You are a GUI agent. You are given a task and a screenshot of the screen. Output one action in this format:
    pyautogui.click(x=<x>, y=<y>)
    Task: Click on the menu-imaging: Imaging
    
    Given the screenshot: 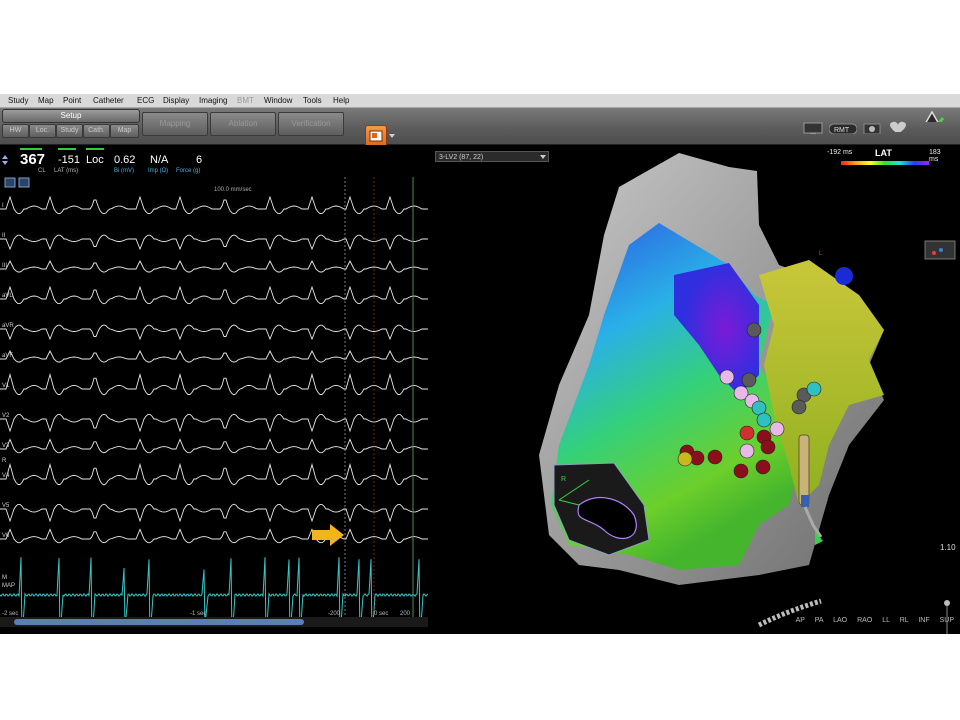 What is the action you would take?
    pyautogui.click(x=213, y=100)
    